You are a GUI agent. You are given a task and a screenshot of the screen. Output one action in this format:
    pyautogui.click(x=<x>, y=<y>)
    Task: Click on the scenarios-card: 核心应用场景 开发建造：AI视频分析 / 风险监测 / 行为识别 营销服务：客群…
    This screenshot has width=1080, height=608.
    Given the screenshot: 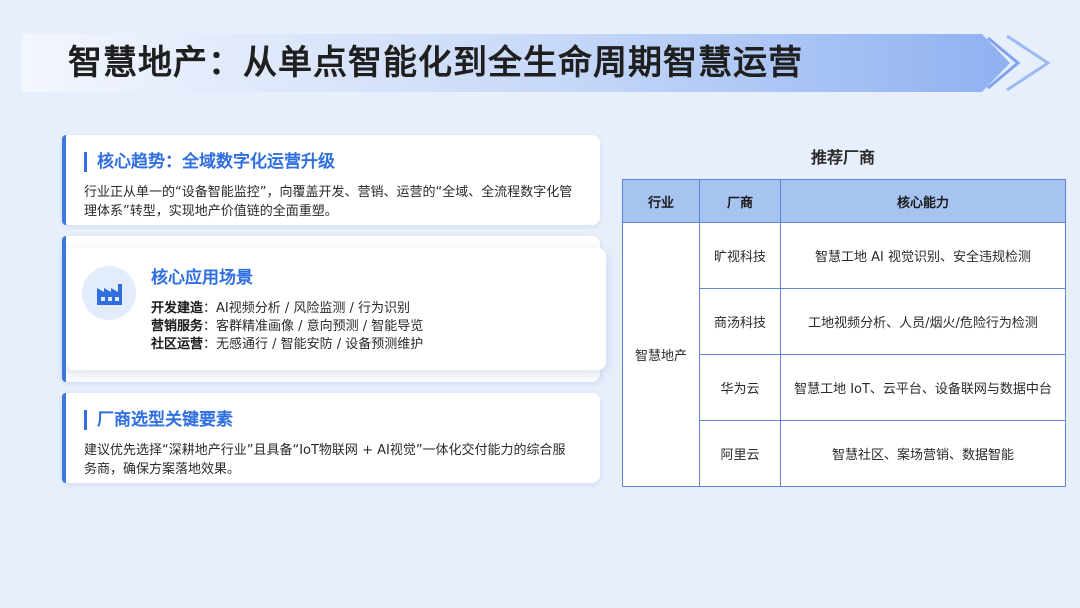 What is the action you would take?
    pyautogui.click(x=336, y=309)
    